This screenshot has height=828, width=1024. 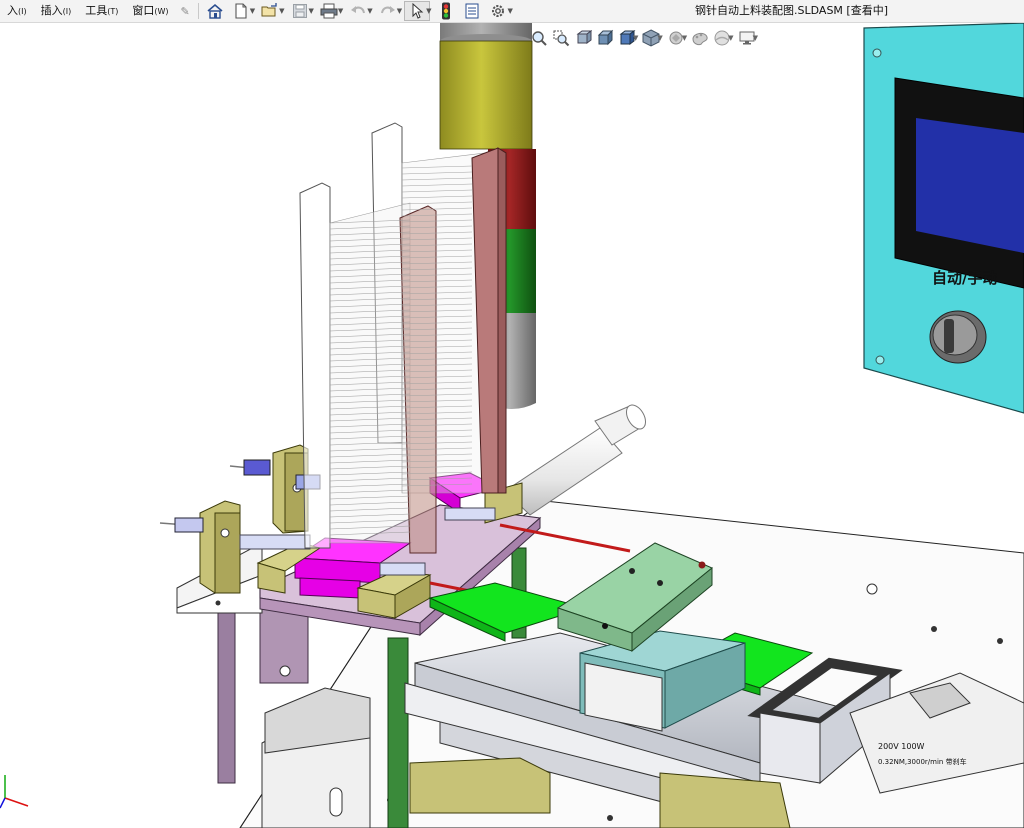 What do you see at coordinates (958, 337) in the screenshot?
I see `mode-selector-knob` at bounding box center [958, 337].